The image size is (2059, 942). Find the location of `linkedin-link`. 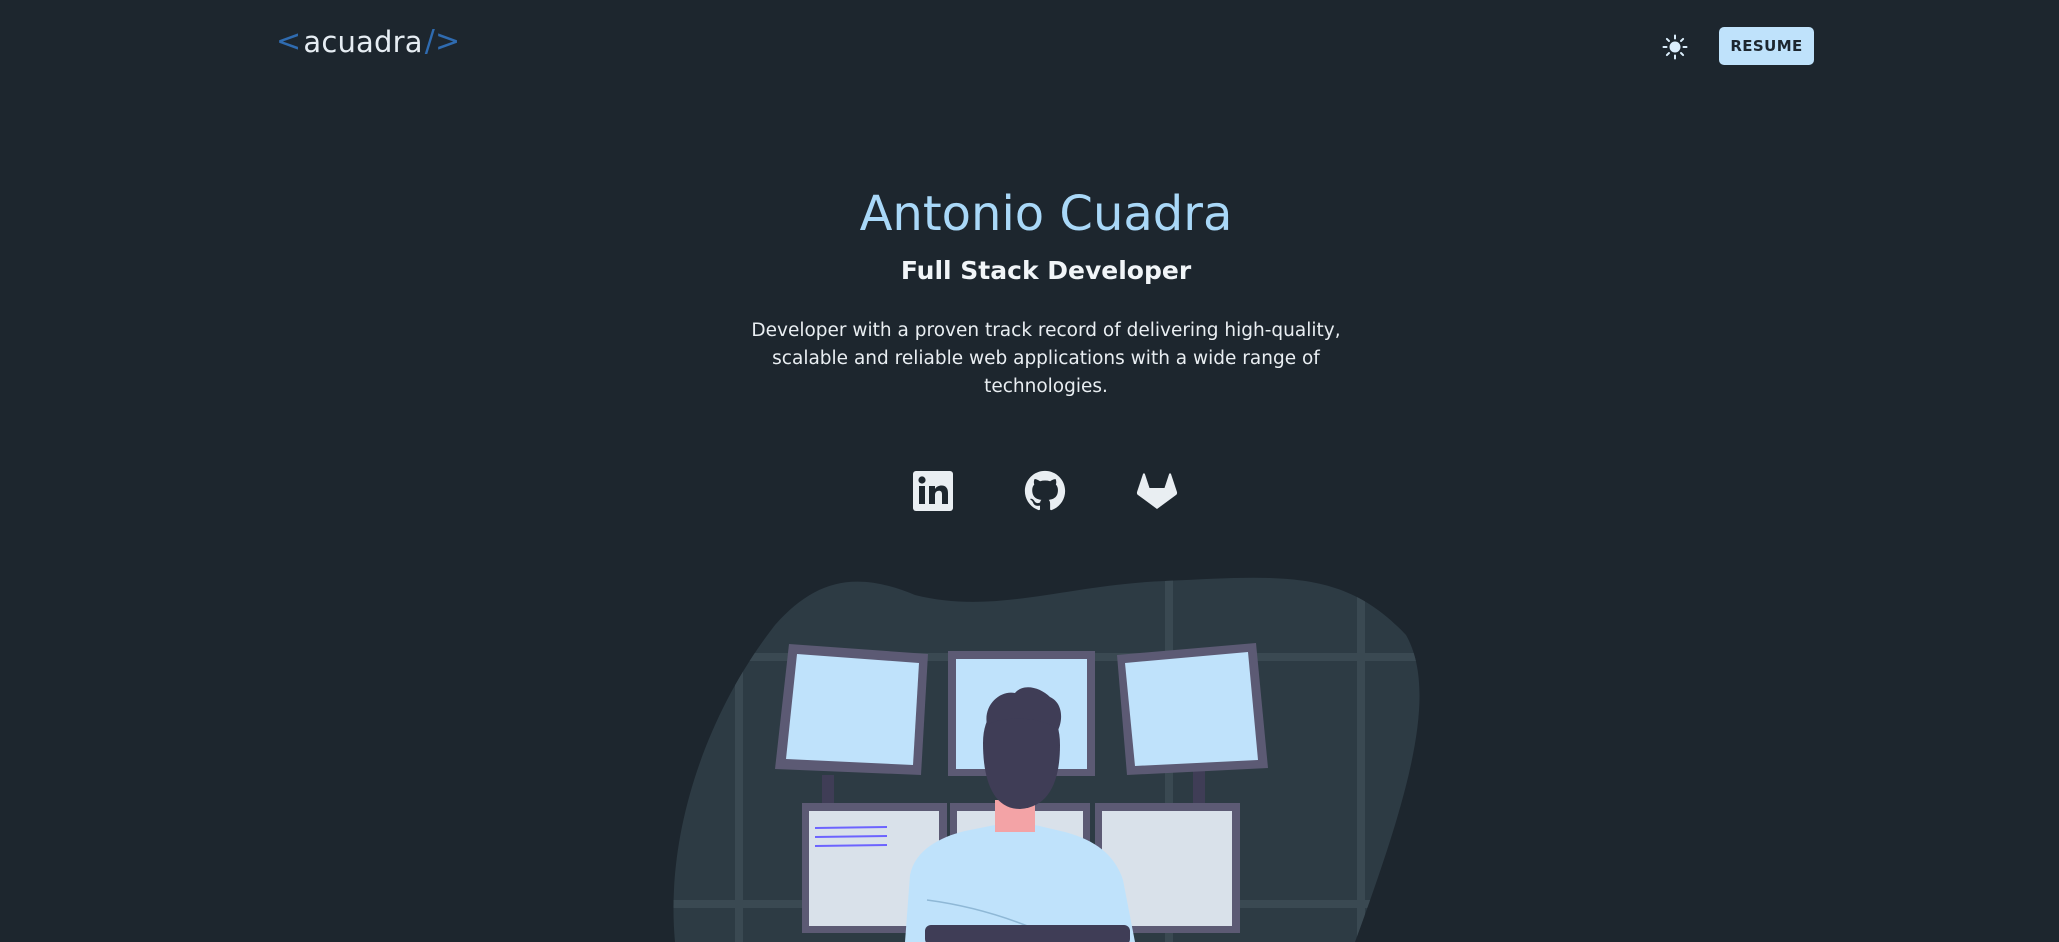

linkedin-link is located at coordinates (933, 491).